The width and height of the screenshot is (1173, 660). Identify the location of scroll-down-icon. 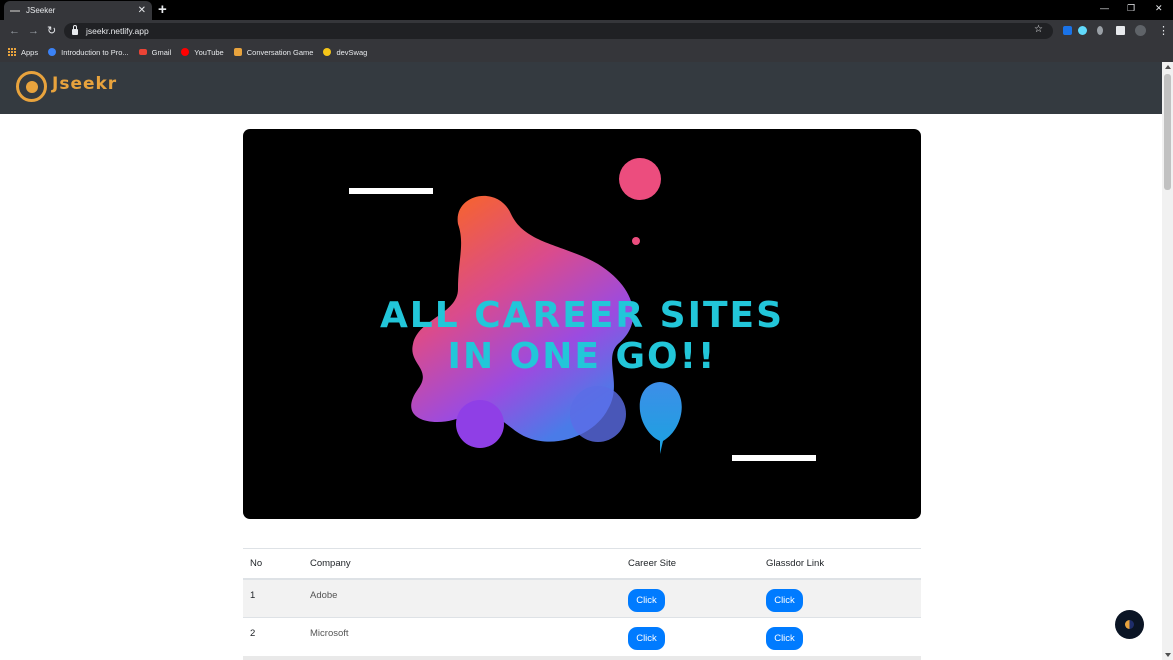
(1168, 655).